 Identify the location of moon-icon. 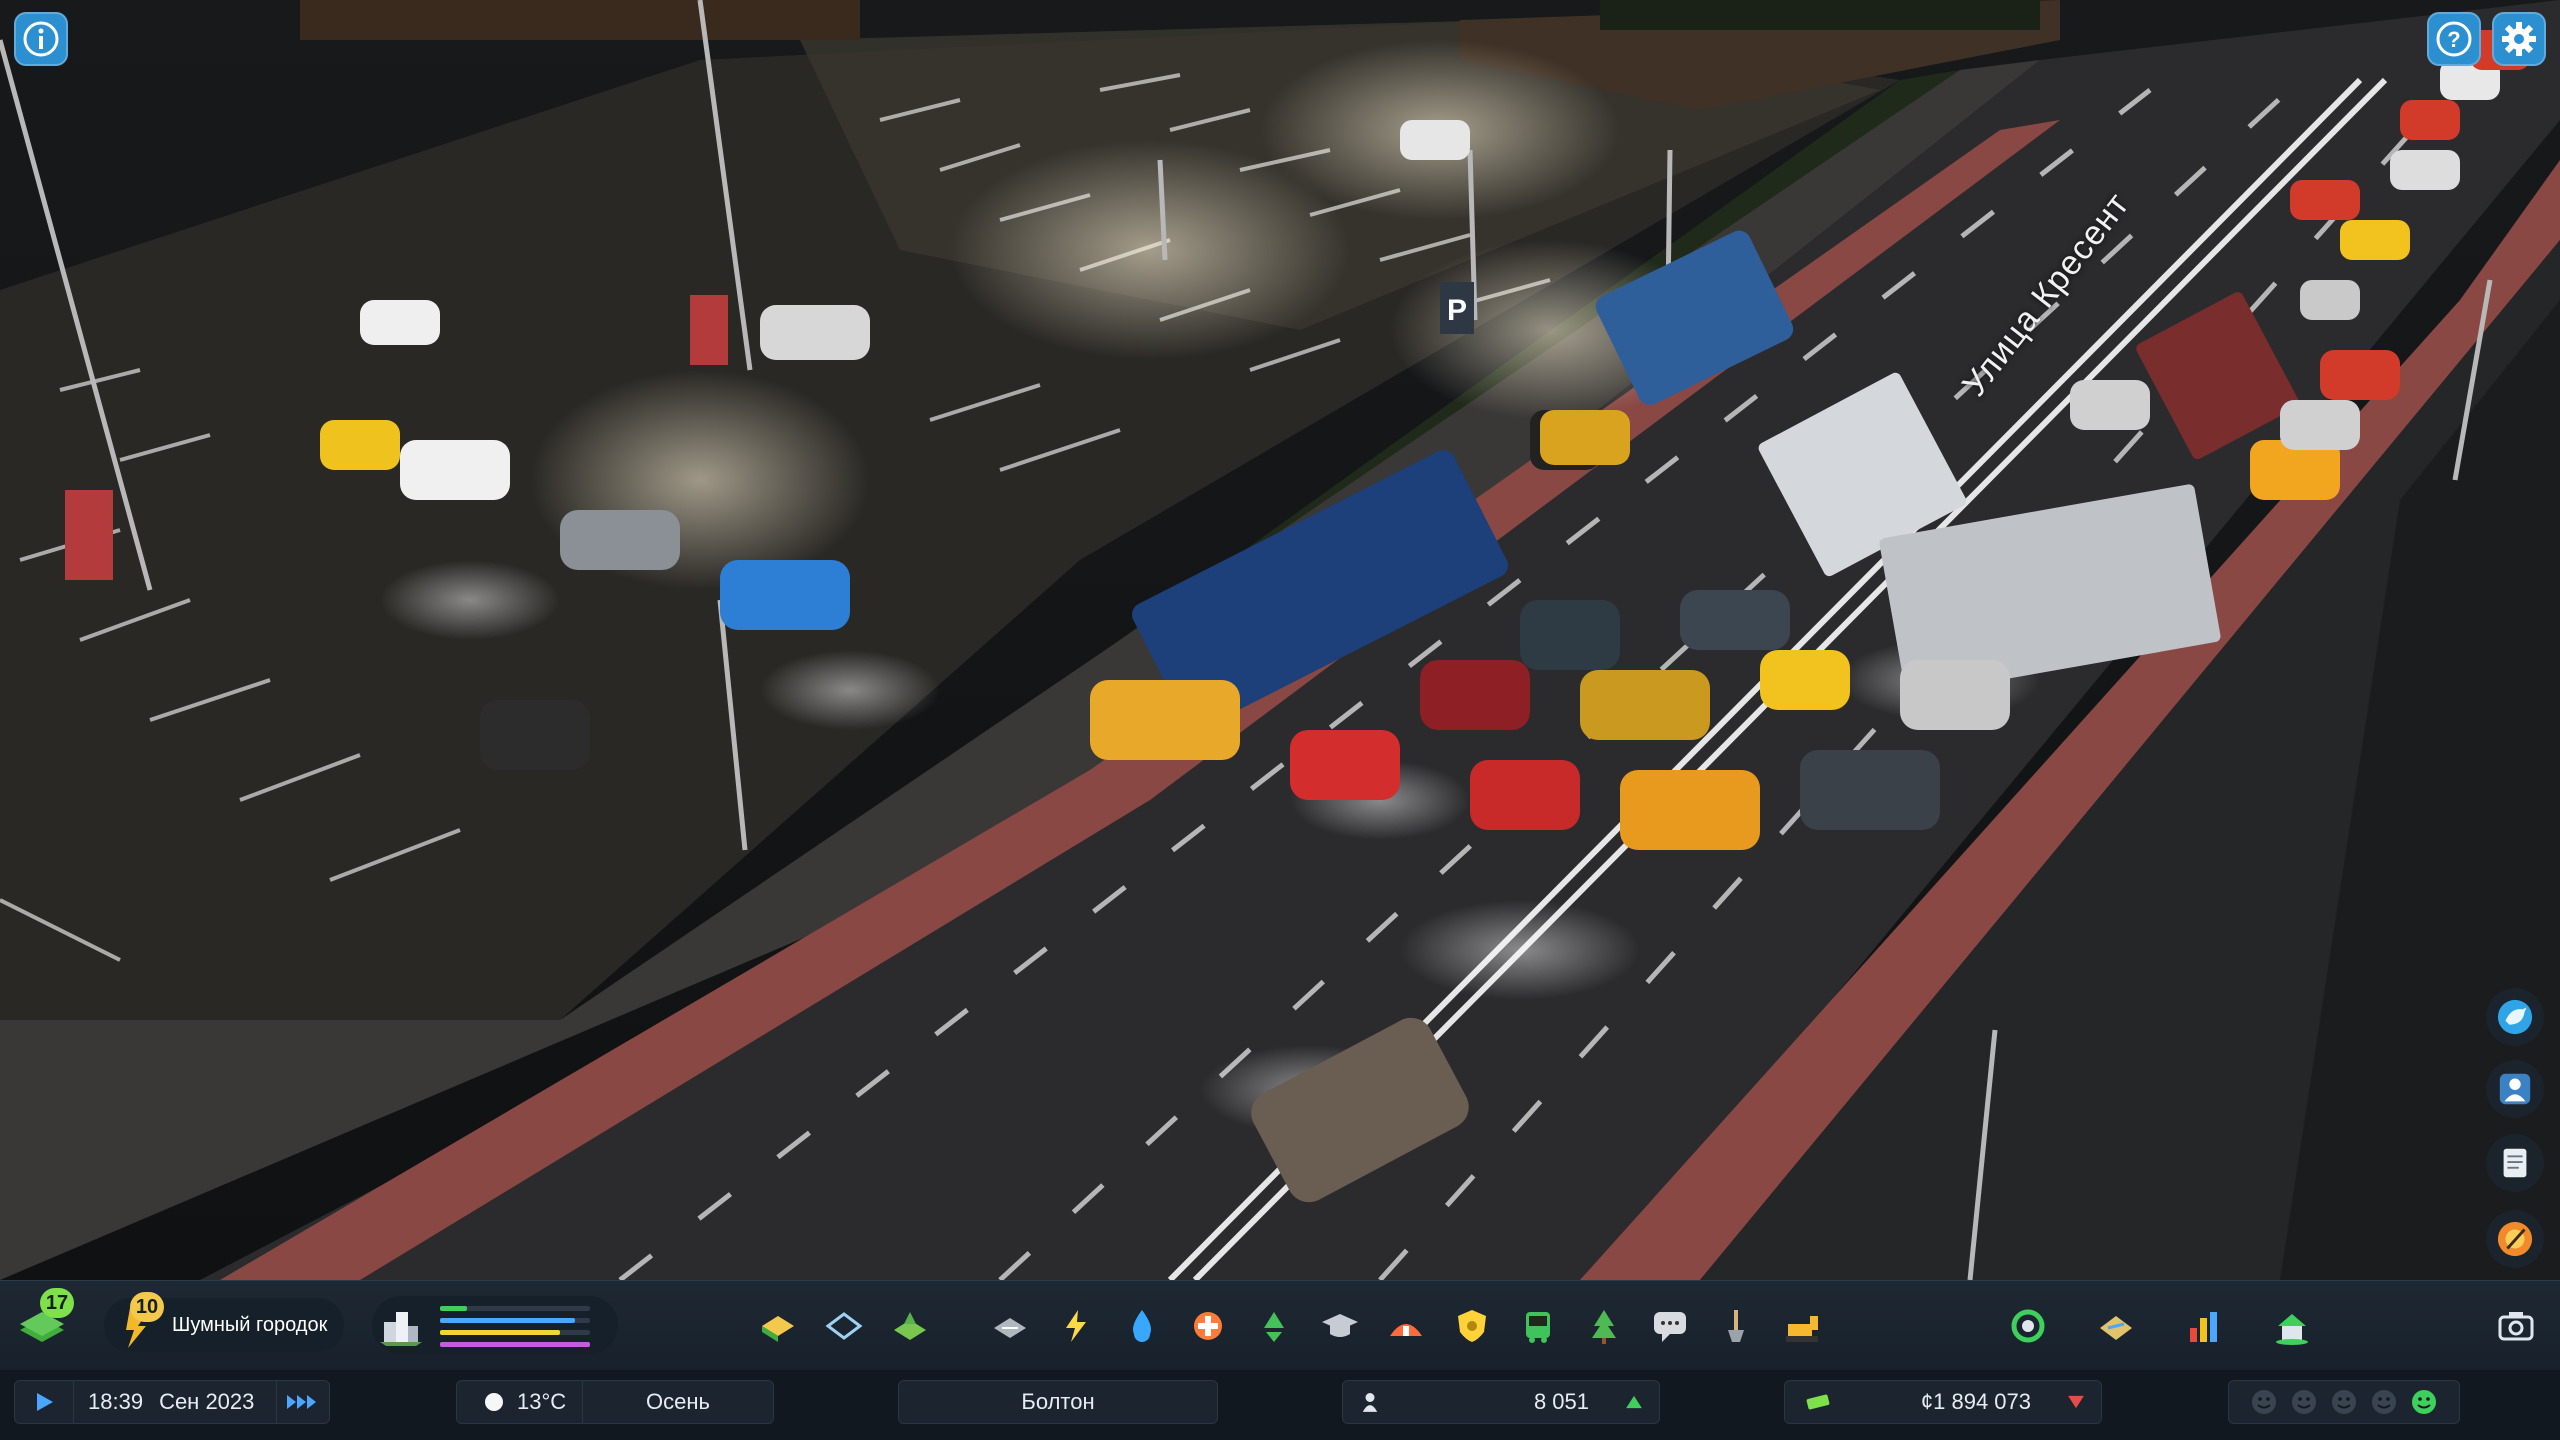
(494, 1402).